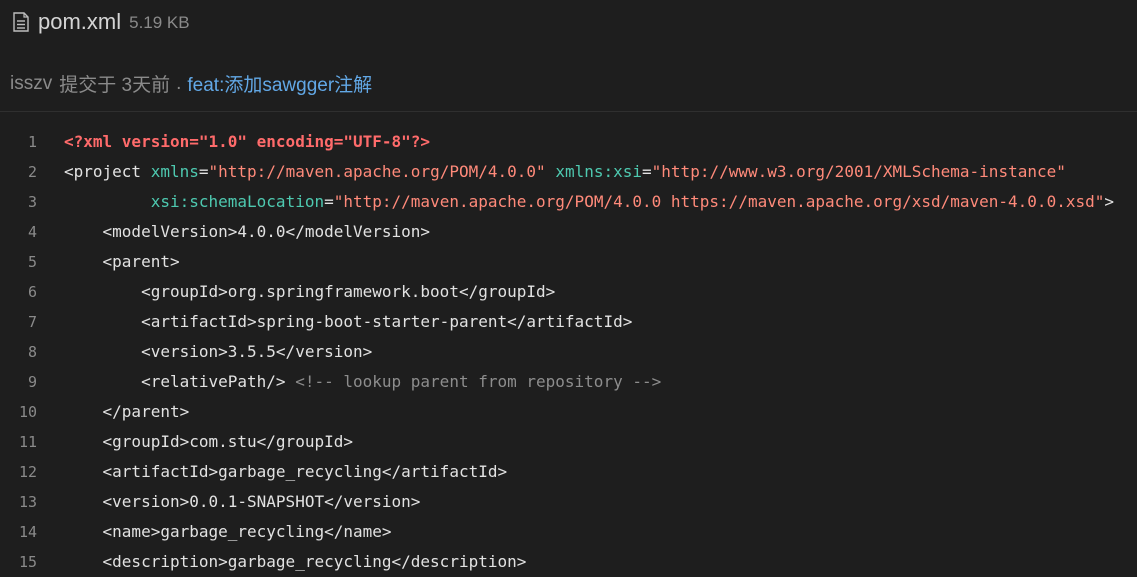 Image resolution: width=1137 pixels, height=577 pixels. Describe the element at coordinates (180, 381) in the screenshot. I see `code-token: <relativePath/>` at that location.